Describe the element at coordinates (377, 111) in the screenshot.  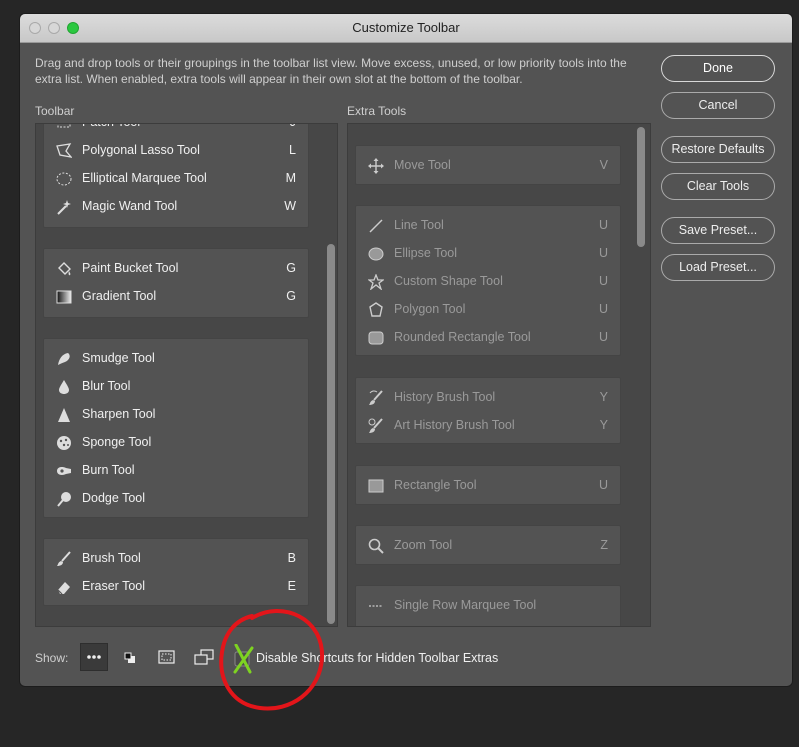
I see `extra-tools-heading: Extra Tools` at that location.